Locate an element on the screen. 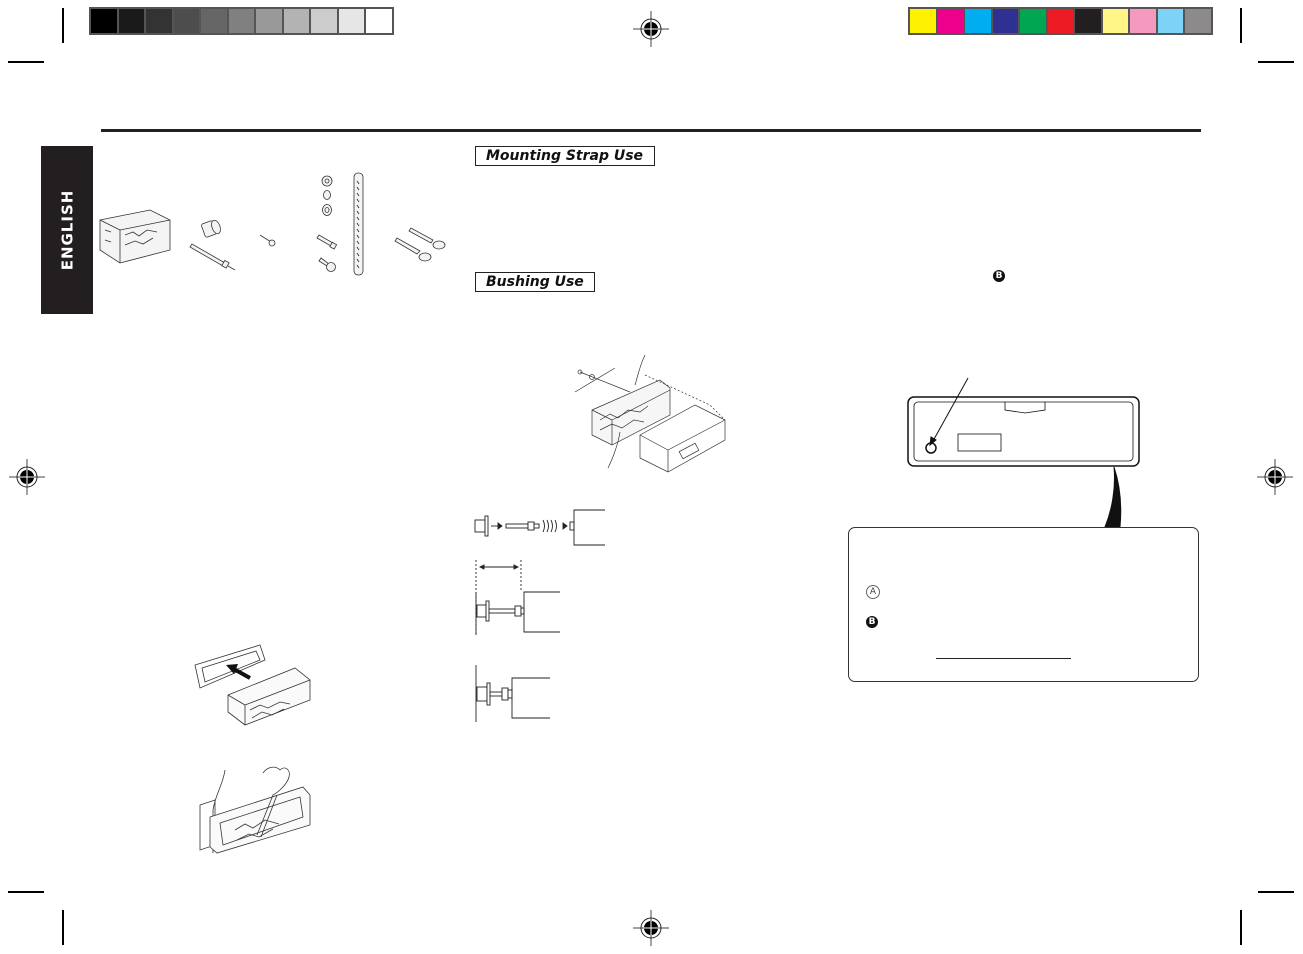  language-tab-label: ENGLISH is located at coordinates (67, 230).